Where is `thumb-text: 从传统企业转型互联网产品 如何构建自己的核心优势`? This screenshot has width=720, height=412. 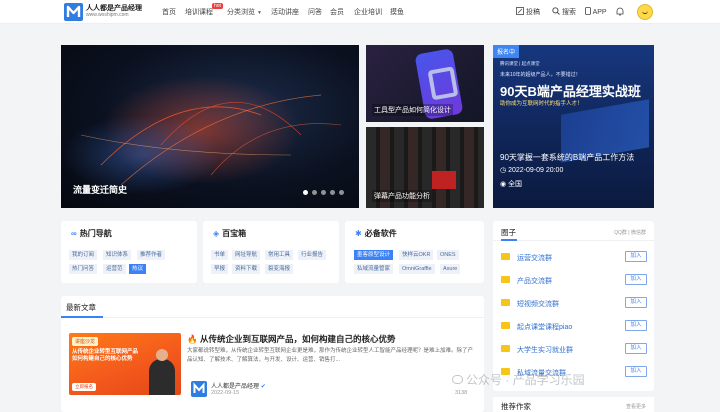
thumb-text: 从传统企业转型互联网产品 如何构建自己的核心优势 is located at coordinates (105, 355).